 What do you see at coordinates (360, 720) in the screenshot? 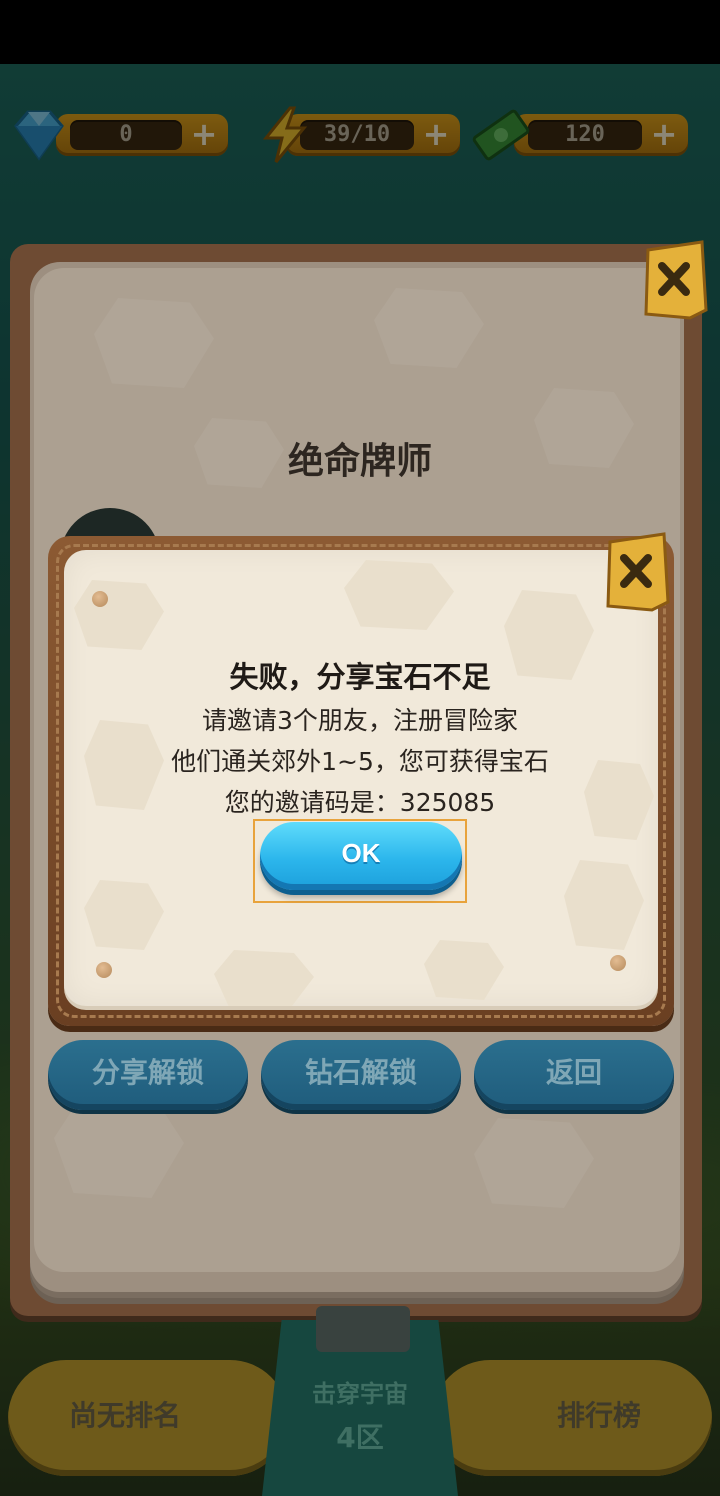
I see `dialog-message-line1: 请邀请3个朋友，注册冒险家` at bounding box center [360, 720].